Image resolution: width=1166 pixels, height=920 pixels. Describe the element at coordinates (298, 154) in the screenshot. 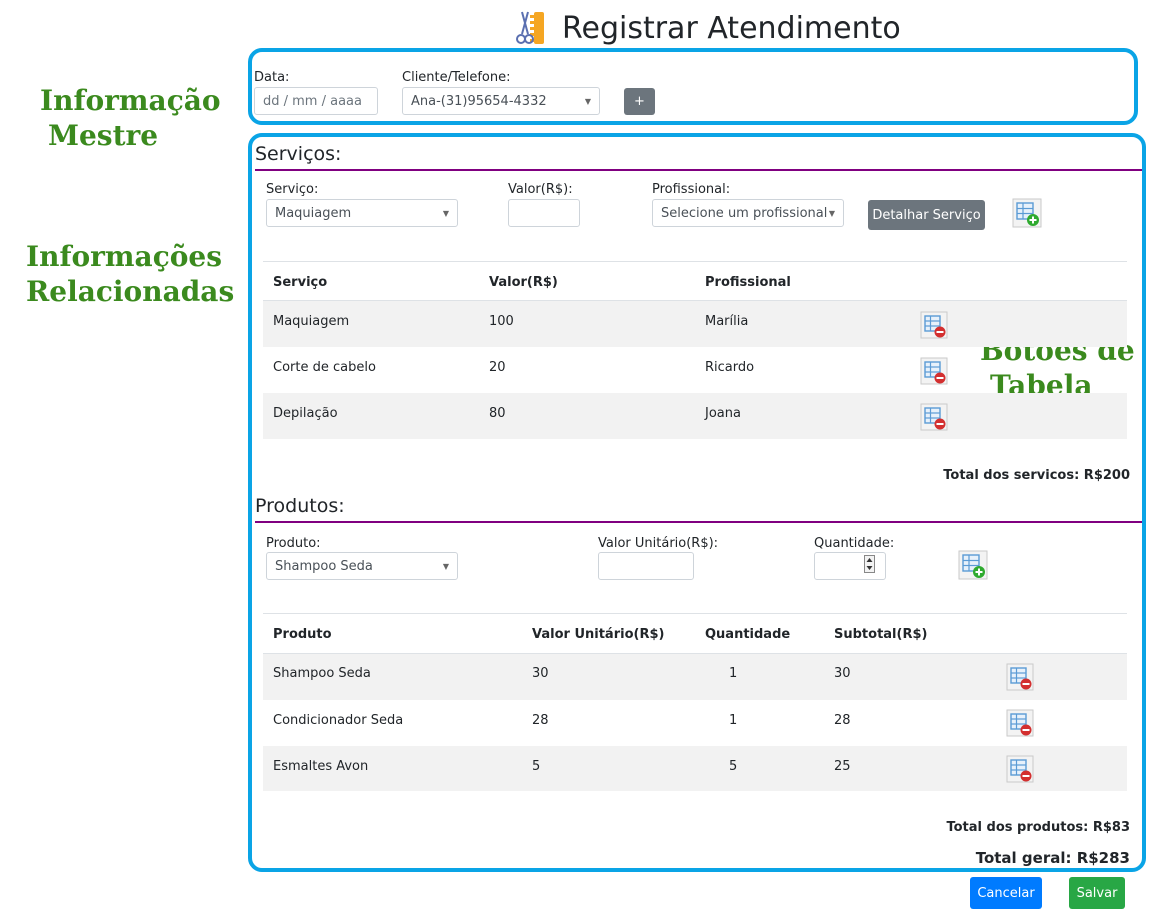

I see `services-section-title: Serviços:` at that location.